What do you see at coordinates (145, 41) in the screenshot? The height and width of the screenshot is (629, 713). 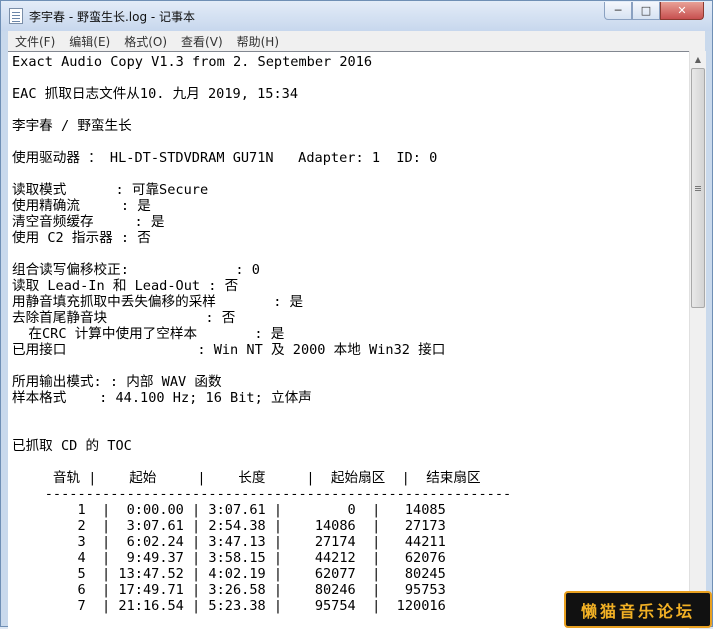 I see `menu-format: 格式(O)` at bounding box center [145, 41].